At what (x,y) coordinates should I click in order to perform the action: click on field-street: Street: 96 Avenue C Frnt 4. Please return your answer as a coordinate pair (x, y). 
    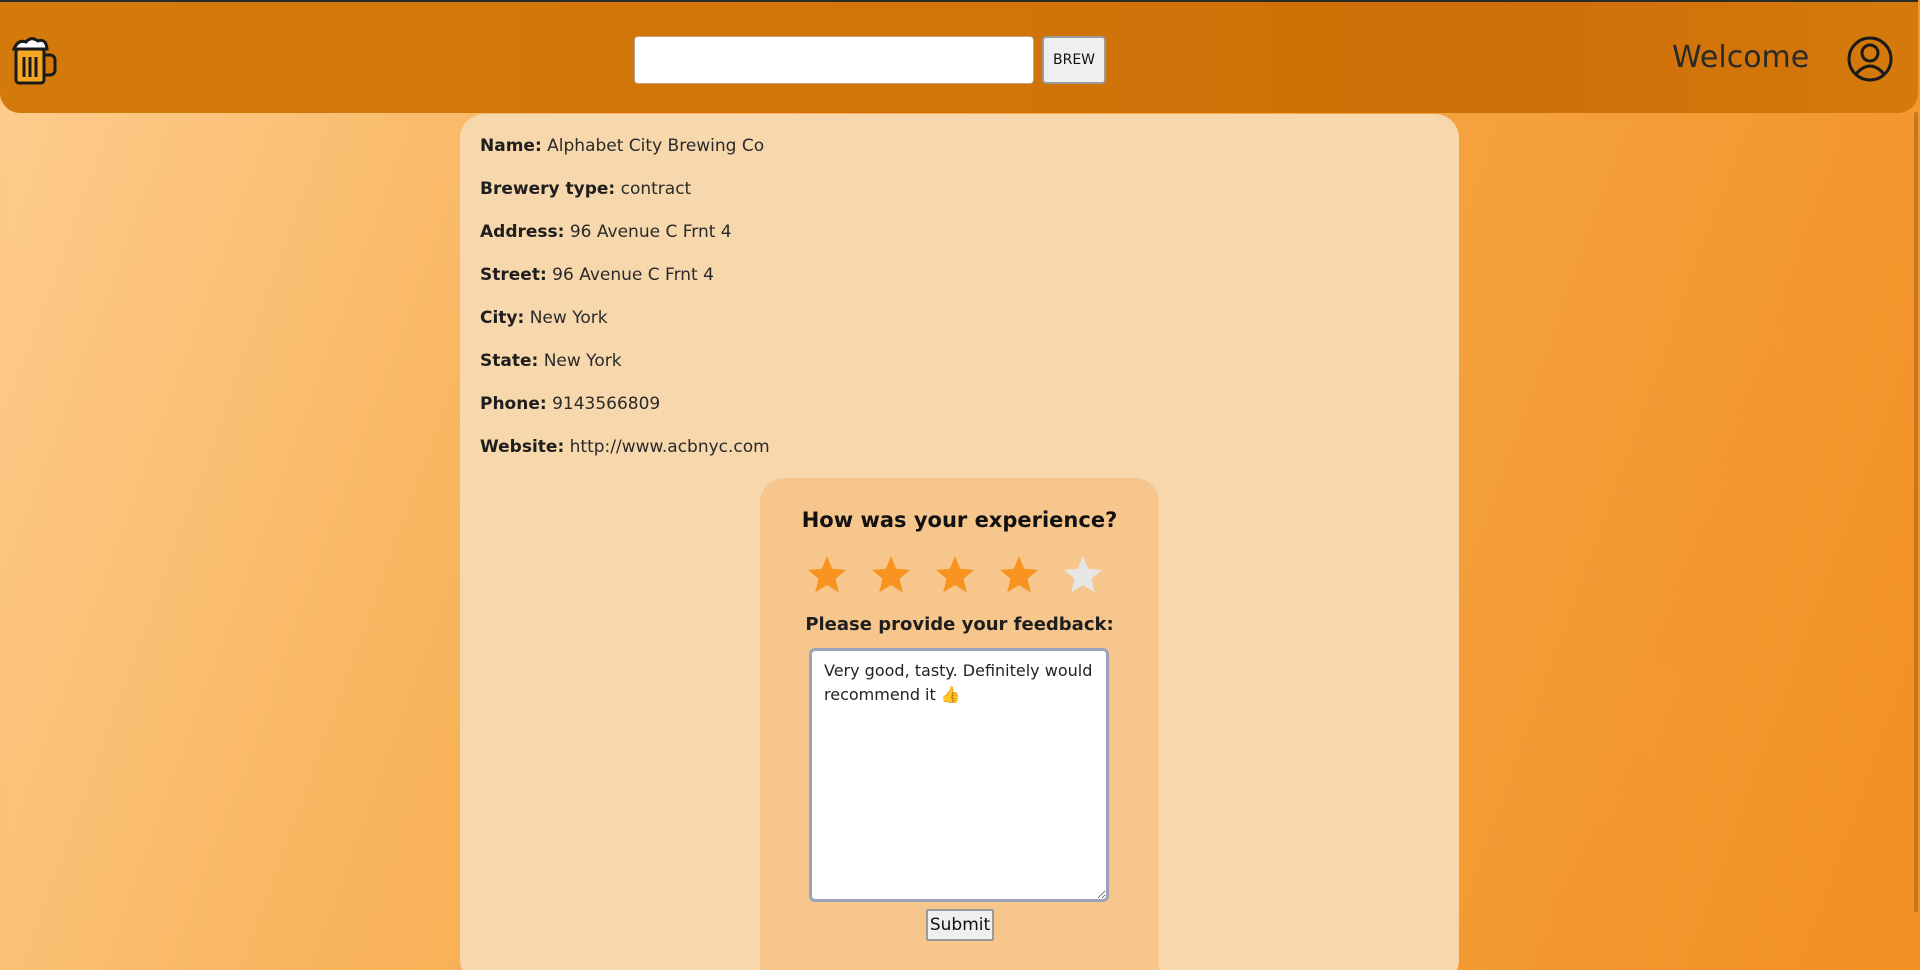
    Looking at the image, I should click on (597, 275).